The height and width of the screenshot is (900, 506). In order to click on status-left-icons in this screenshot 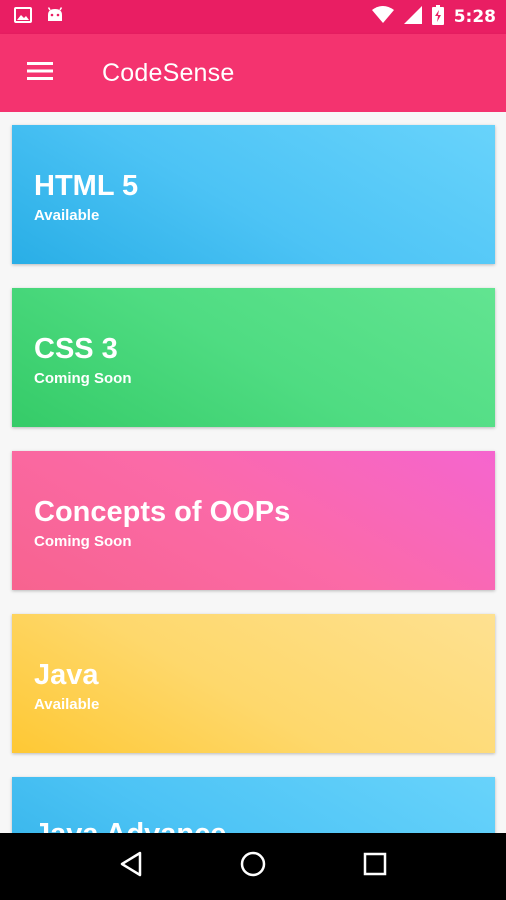, I will do `click(39, 17)`.